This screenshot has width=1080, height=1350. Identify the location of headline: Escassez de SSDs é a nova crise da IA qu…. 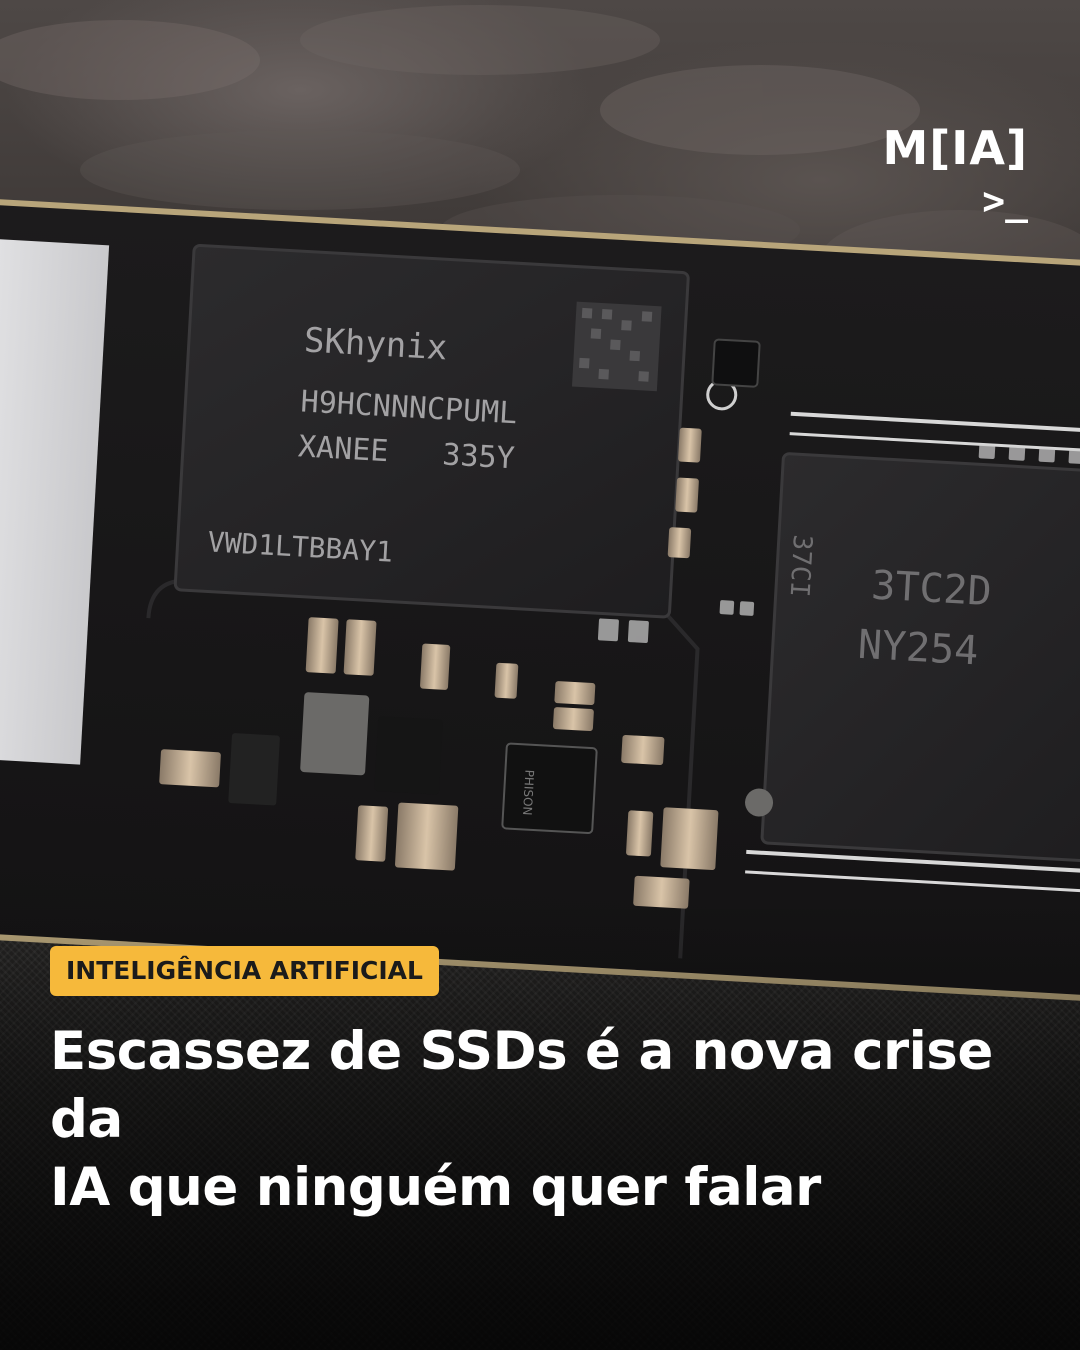
(545, 1120).